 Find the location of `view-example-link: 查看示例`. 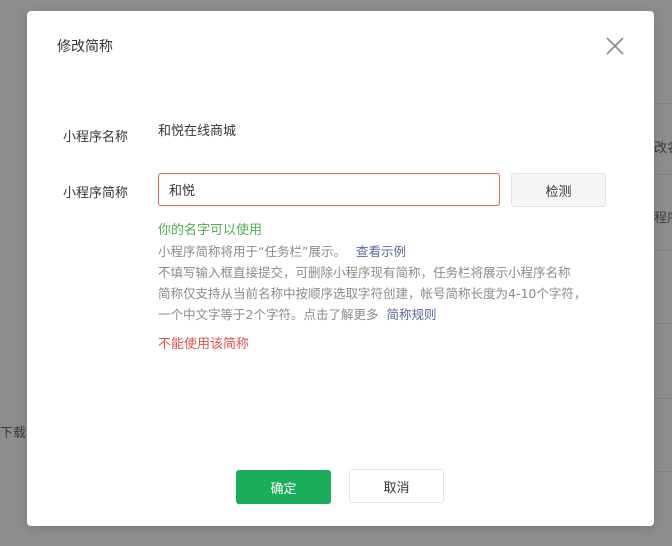

view-example-link: 查看示例 is located at coordinates (381, 251).